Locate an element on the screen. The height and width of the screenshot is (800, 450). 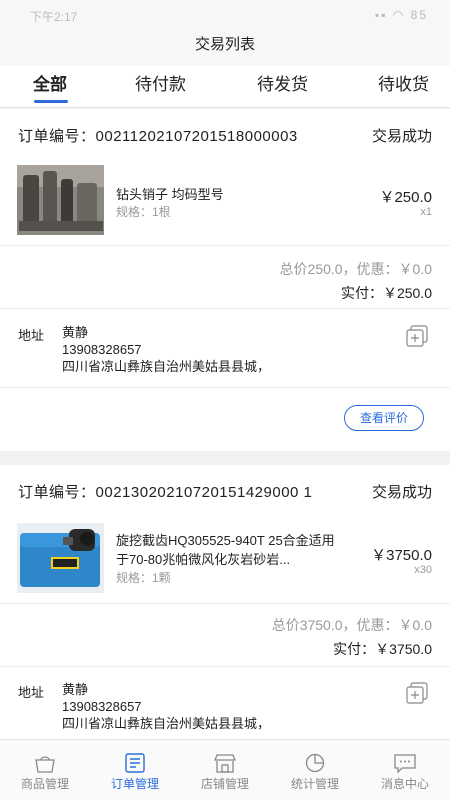
product-price: ￥250.0 is located at coordinates (405, 197).